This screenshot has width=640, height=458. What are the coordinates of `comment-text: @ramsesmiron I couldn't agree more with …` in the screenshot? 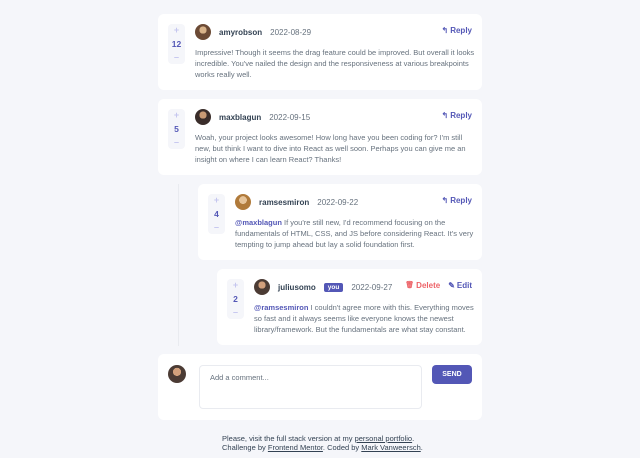 It's located at (365, 318).